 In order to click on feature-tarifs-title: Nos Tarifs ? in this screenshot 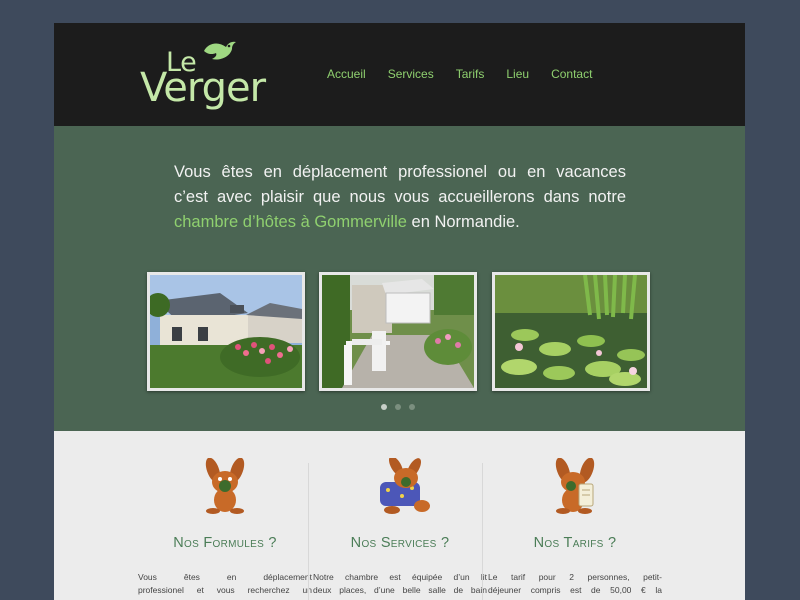, I will do `click(575, 543)`.